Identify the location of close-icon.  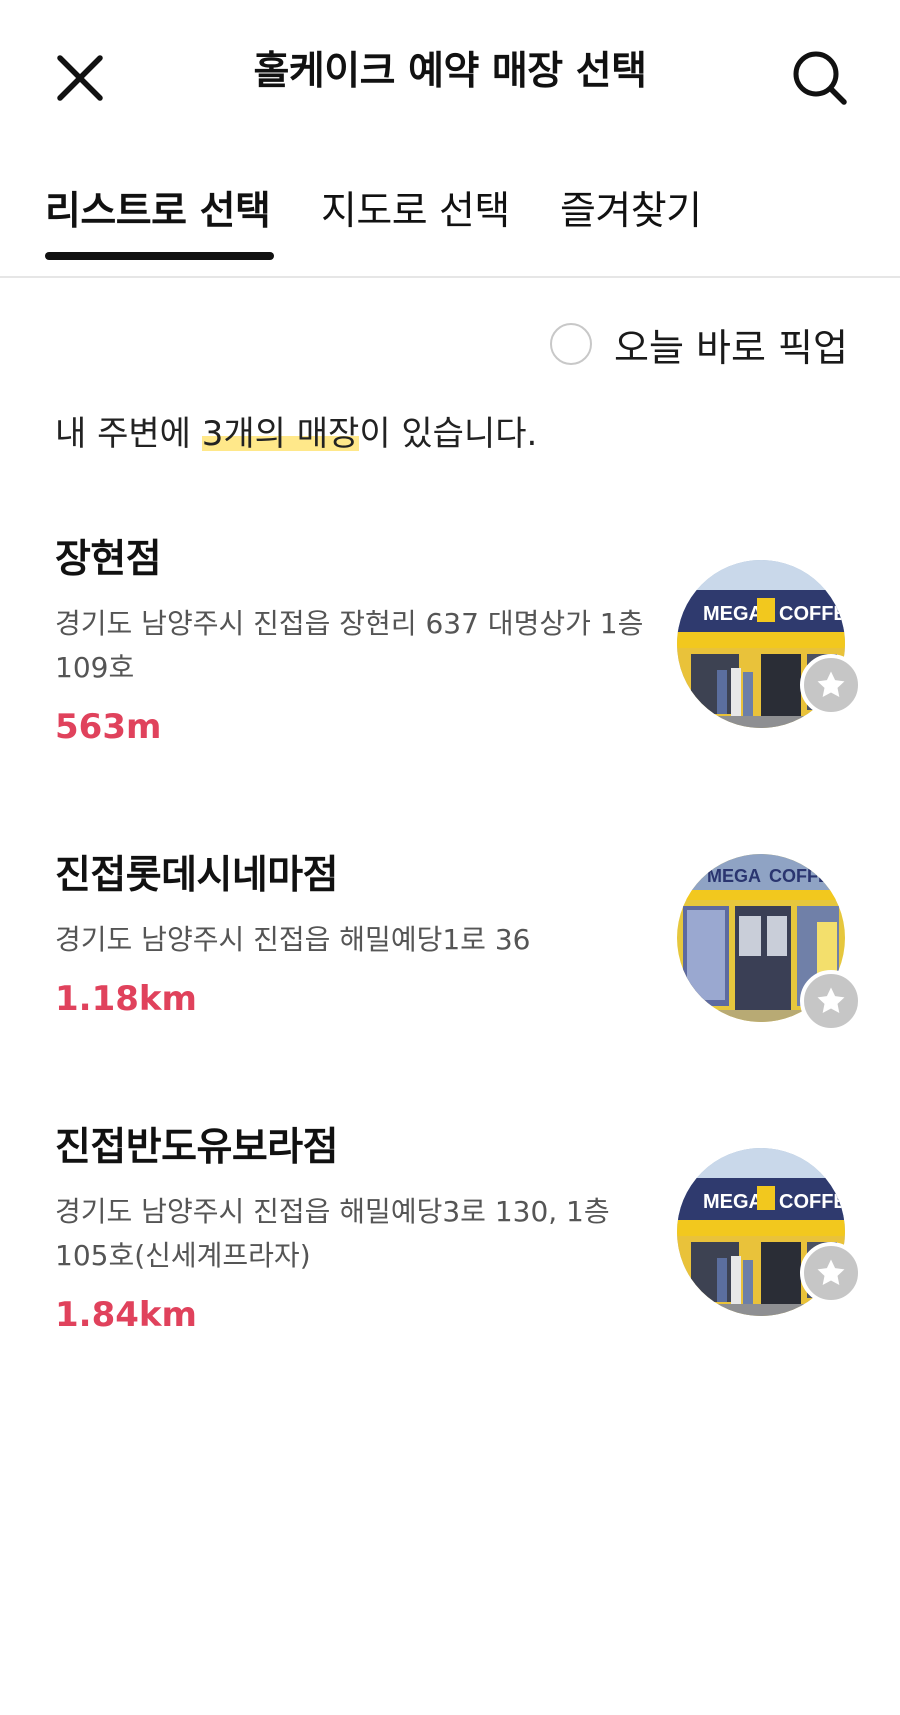
(80, 78).